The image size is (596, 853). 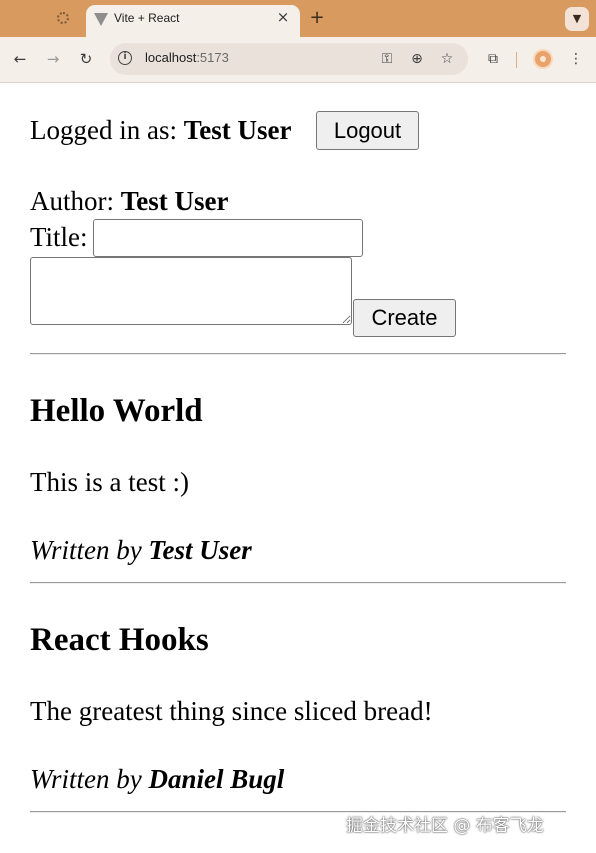 What do you see at coordinates (228, 238) in the screenshot?
I see `title-input` at bounding box center [228, 238].